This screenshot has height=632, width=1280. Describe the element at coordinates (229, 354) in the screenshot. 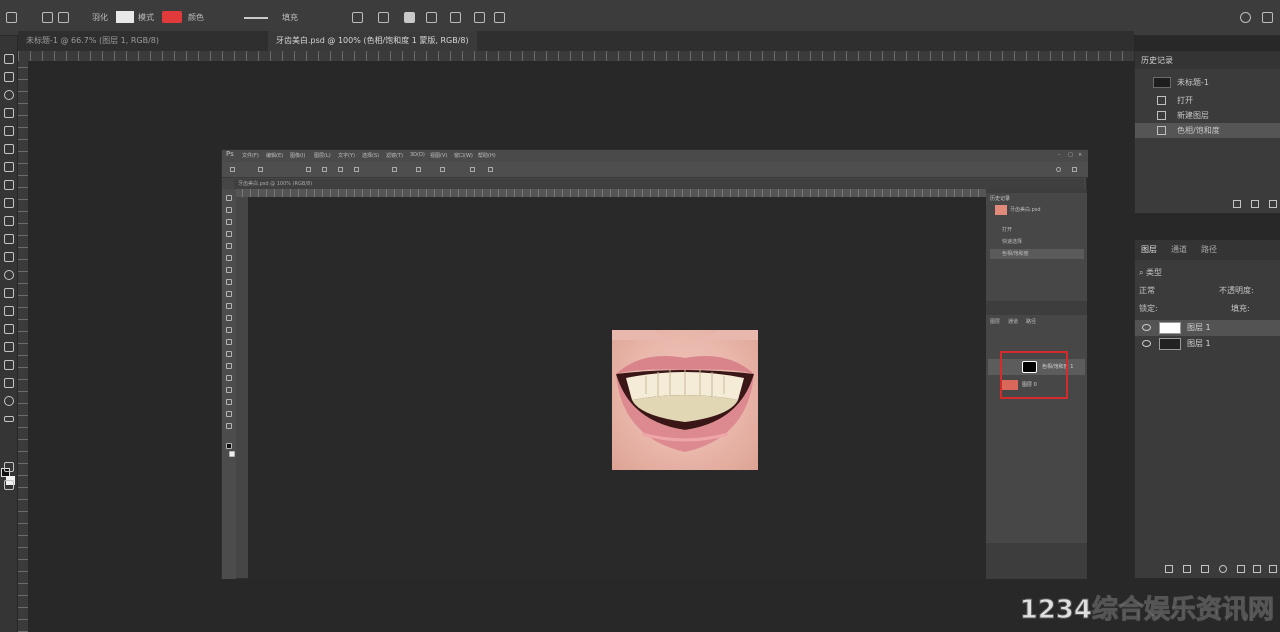

I see `inner-dodge-tool-icon` at that location.